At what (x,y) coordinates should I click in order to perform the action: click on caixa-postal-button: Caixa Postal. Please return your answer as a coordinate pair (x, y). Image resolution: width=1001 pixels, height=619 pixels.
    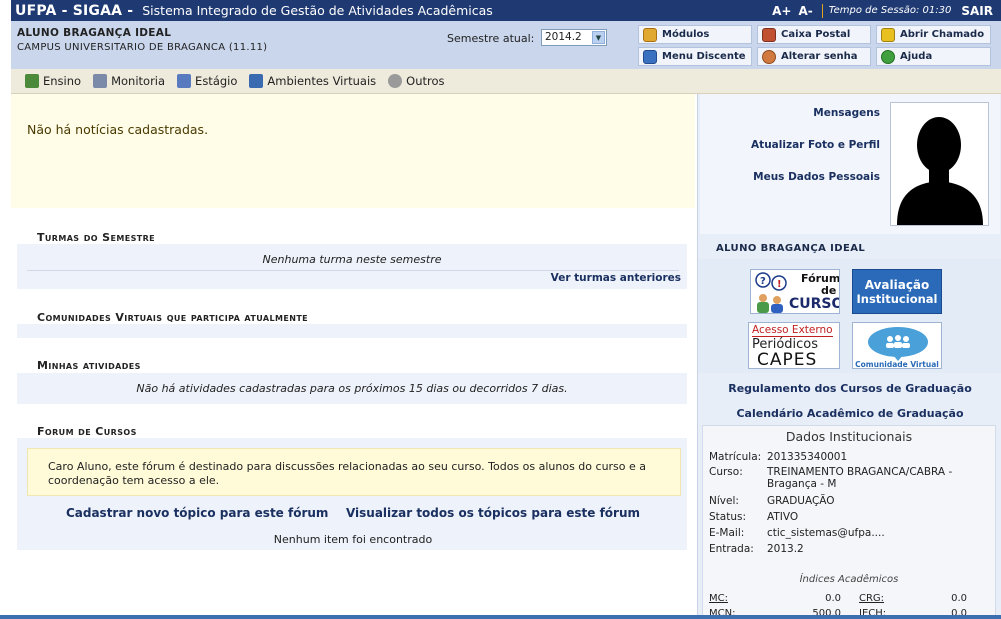
    Looking at the image, I should click on (814, 34).